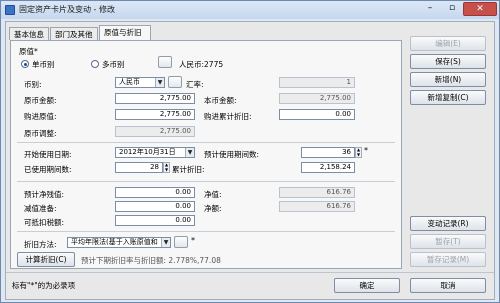  Describe the element at coordinates (125, 33) in the screenshot. I see `tab-value-depreciation: 原值与折旧` at that location.